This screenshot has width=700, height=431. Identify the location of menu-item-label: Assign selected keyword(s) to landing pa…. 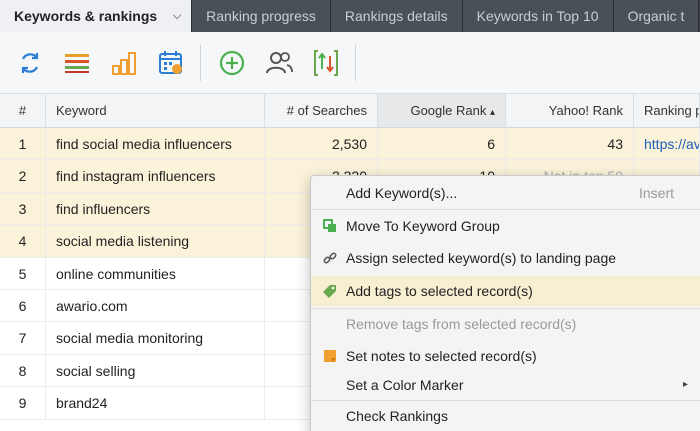
(481, 258).